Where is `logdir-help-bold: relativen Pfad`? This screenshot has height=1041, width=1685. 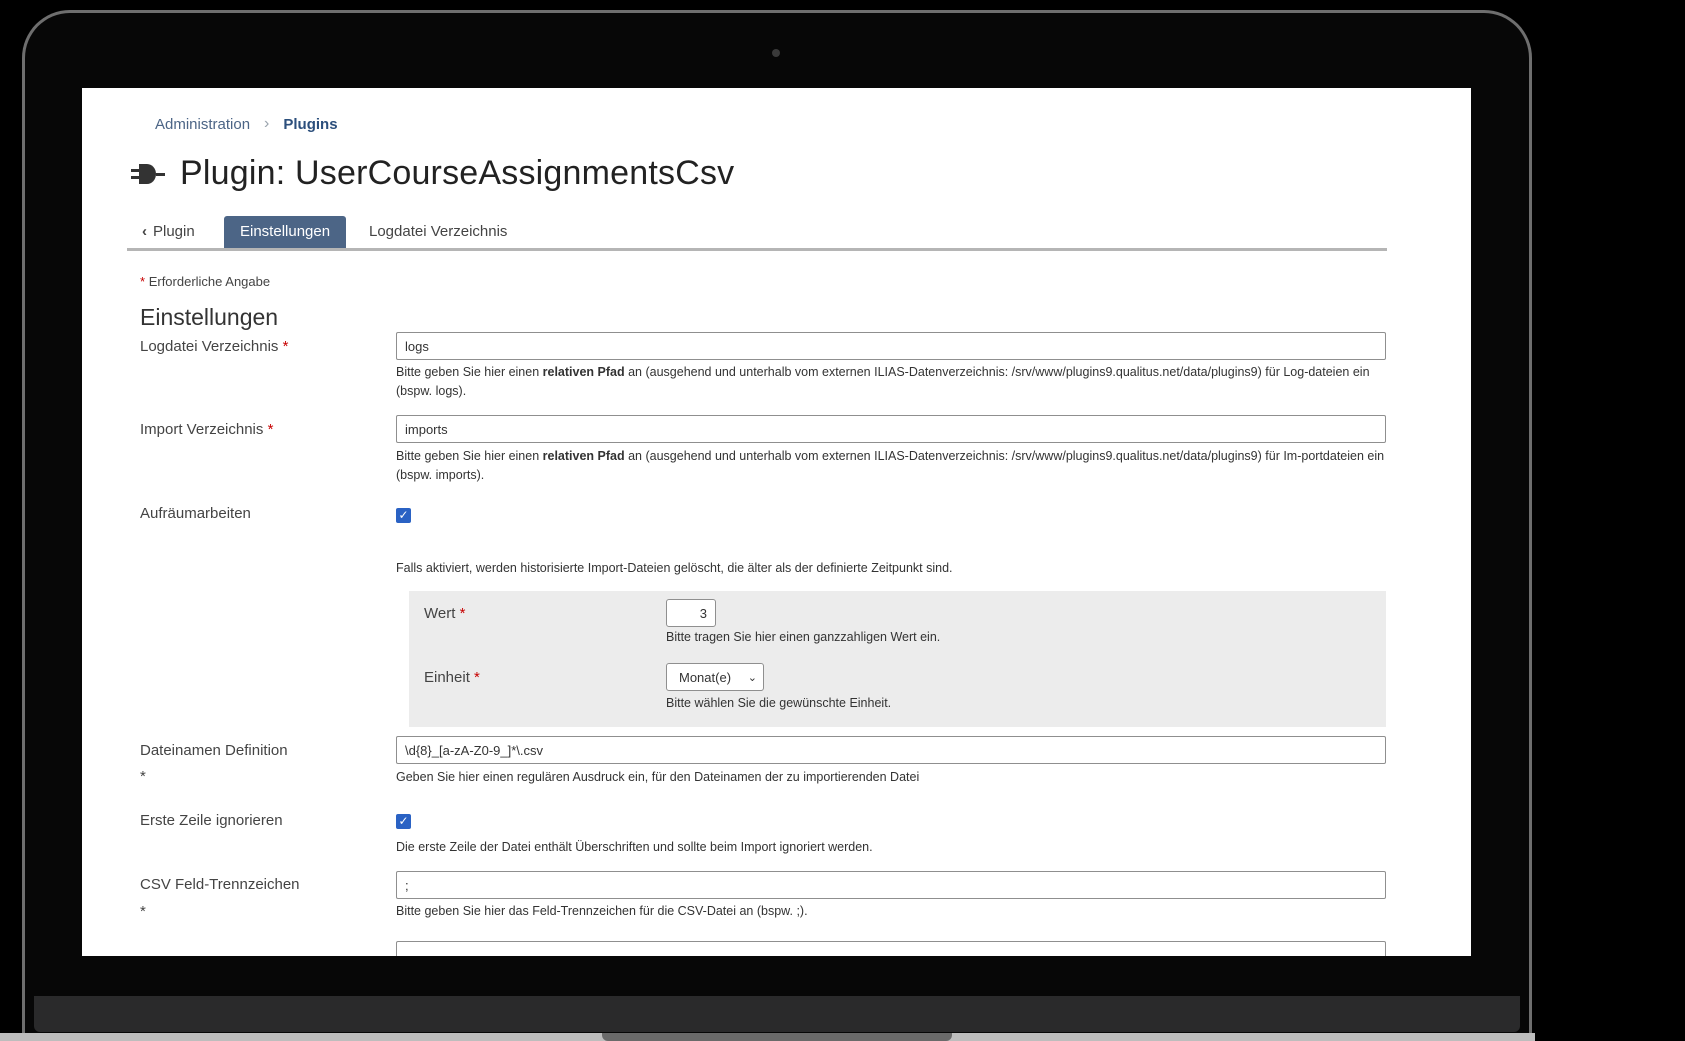
logdir-help-bold: relativen Pfad is located at coordinates (583, 372).